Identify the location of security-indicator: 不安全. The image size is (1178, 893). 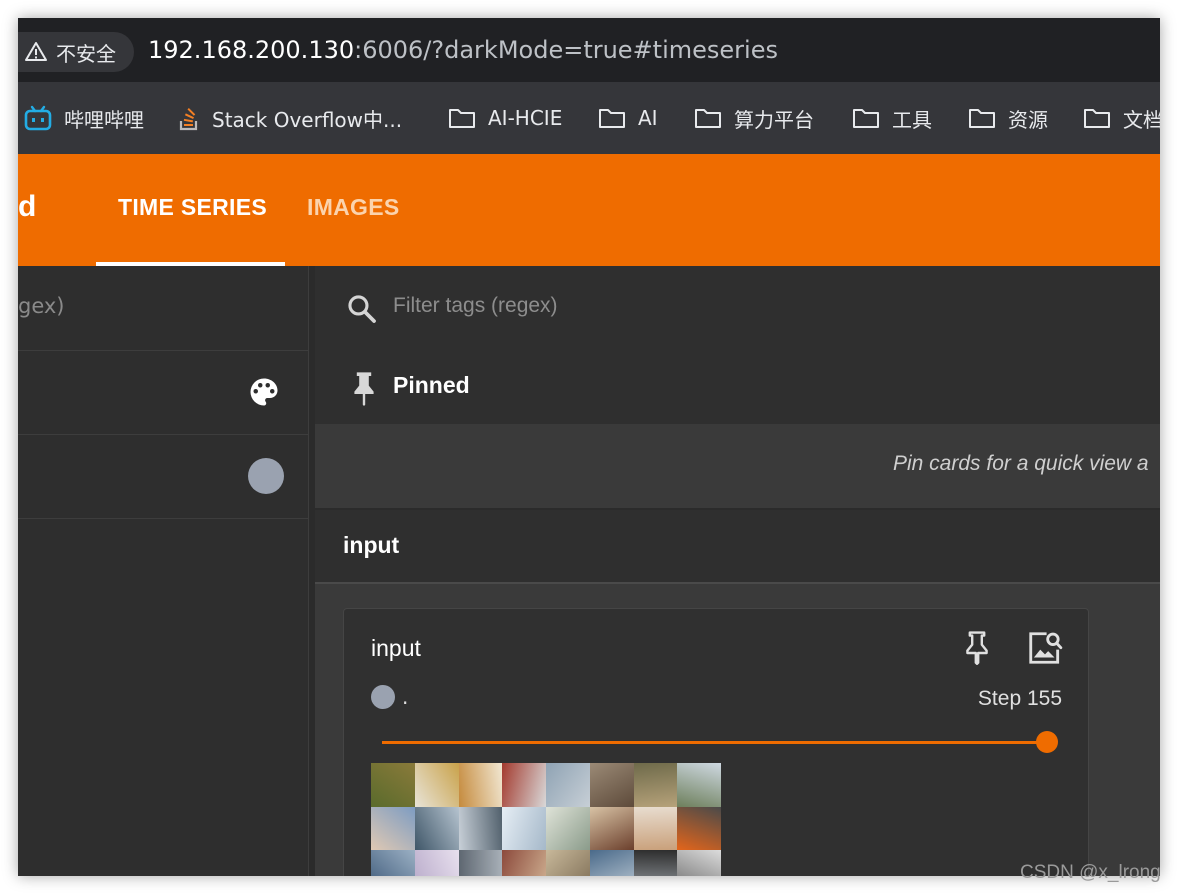
(76, 52).